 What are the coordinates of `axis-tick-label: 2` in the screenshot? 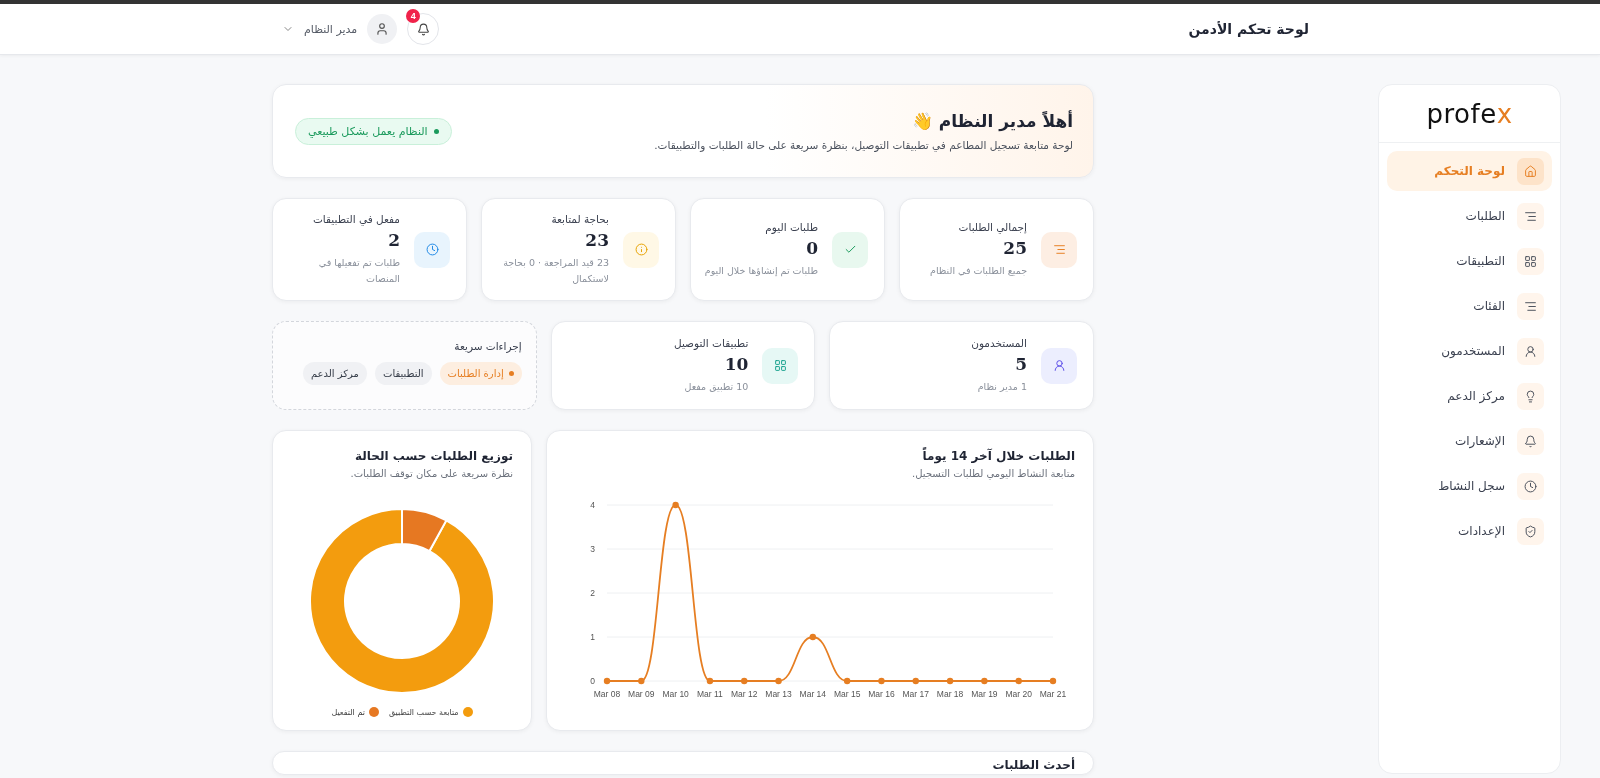 It's located at (592, 593).